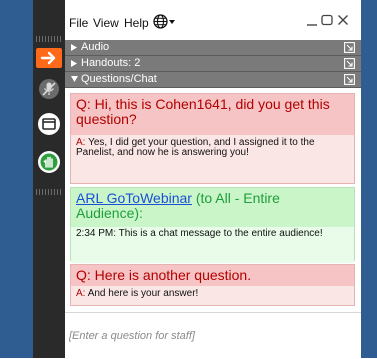 This screenshot has width=377, height=359. What do you see at coordinates (136, 23) in the screenshot?
I see `menu-help: Help` at bounding box center [136, 23].